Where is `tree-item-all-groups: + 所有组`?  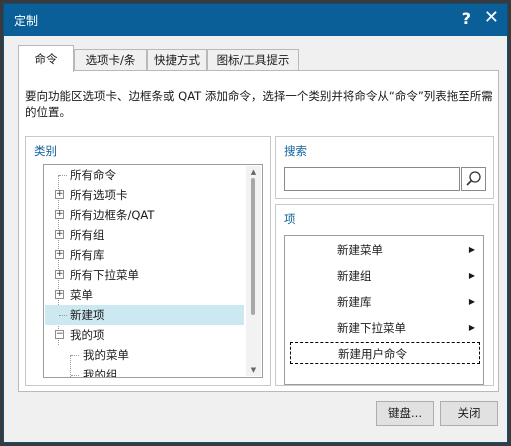
tree-item-all-groups: + 所有组 is located at coordinates (144, 235).